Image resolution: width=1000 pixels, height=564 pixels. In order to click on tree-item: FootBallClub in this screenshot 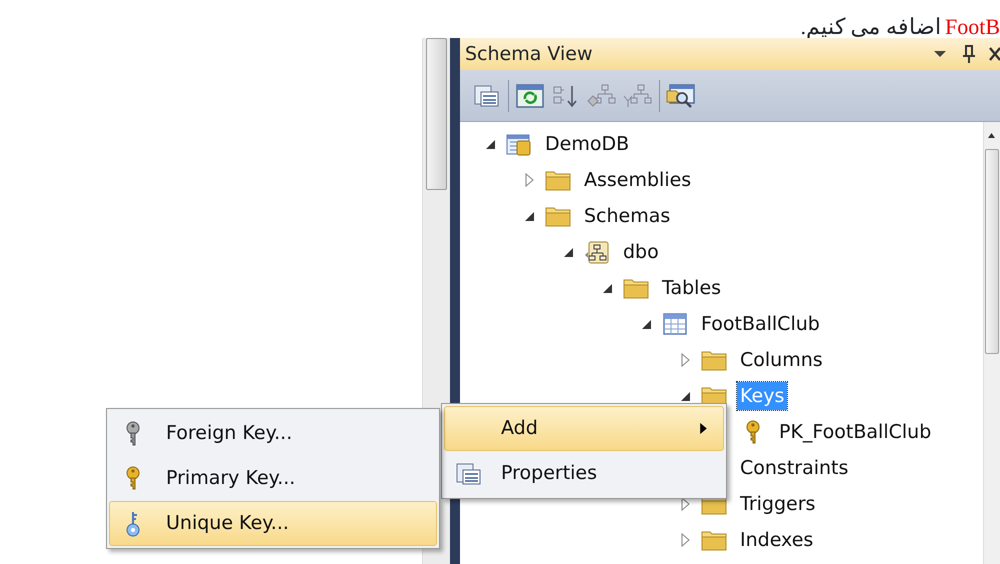, I will do `click(760, 324)`.